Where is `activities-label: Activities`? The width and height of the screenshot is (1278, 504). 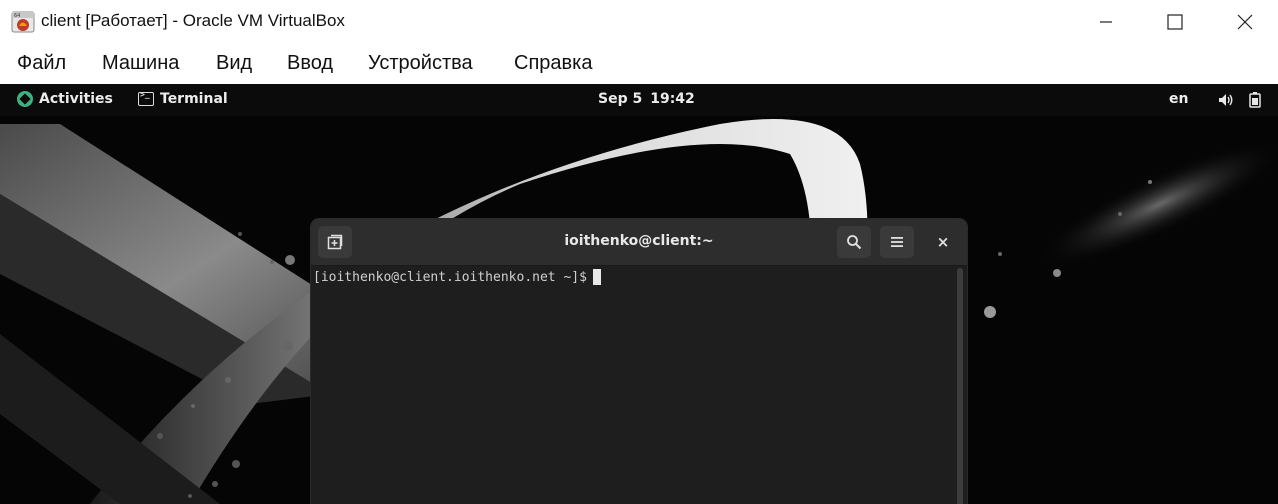
activities-label: Activities is located at coordinates (76, 99).